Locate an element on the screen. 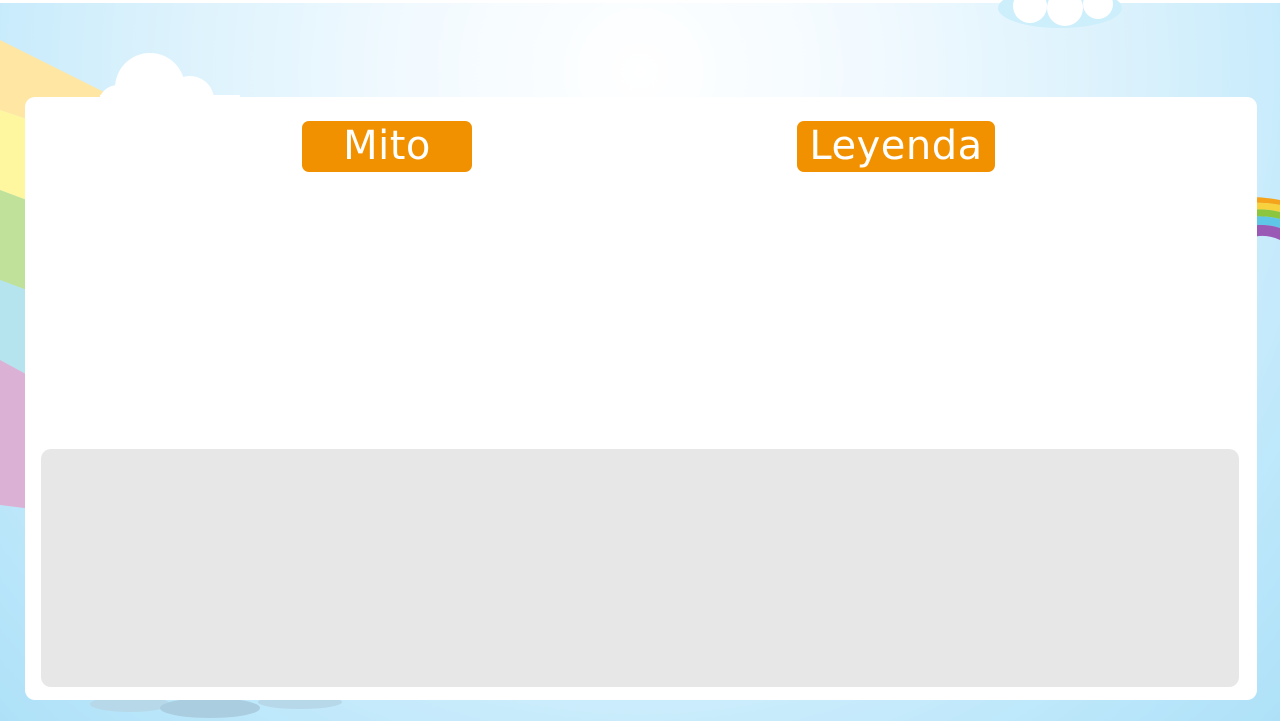 The height and width of the screenshot is (721, 1280). leyenda-label: Leyenda is located at coordinates (896, 146).